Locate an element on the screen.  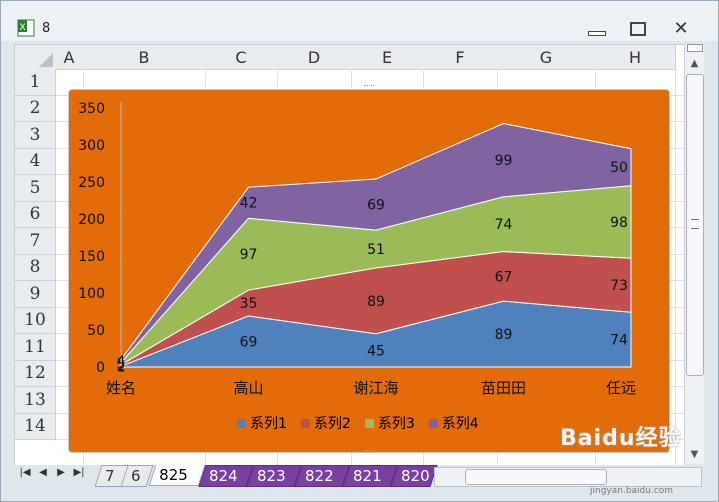
x-category-label: 谢江海 is located at coordinates (375, 388).